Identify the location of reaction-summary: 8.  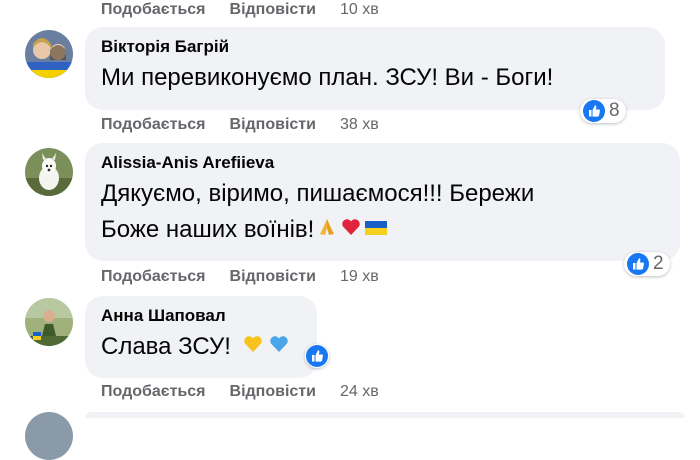
(603, 111).